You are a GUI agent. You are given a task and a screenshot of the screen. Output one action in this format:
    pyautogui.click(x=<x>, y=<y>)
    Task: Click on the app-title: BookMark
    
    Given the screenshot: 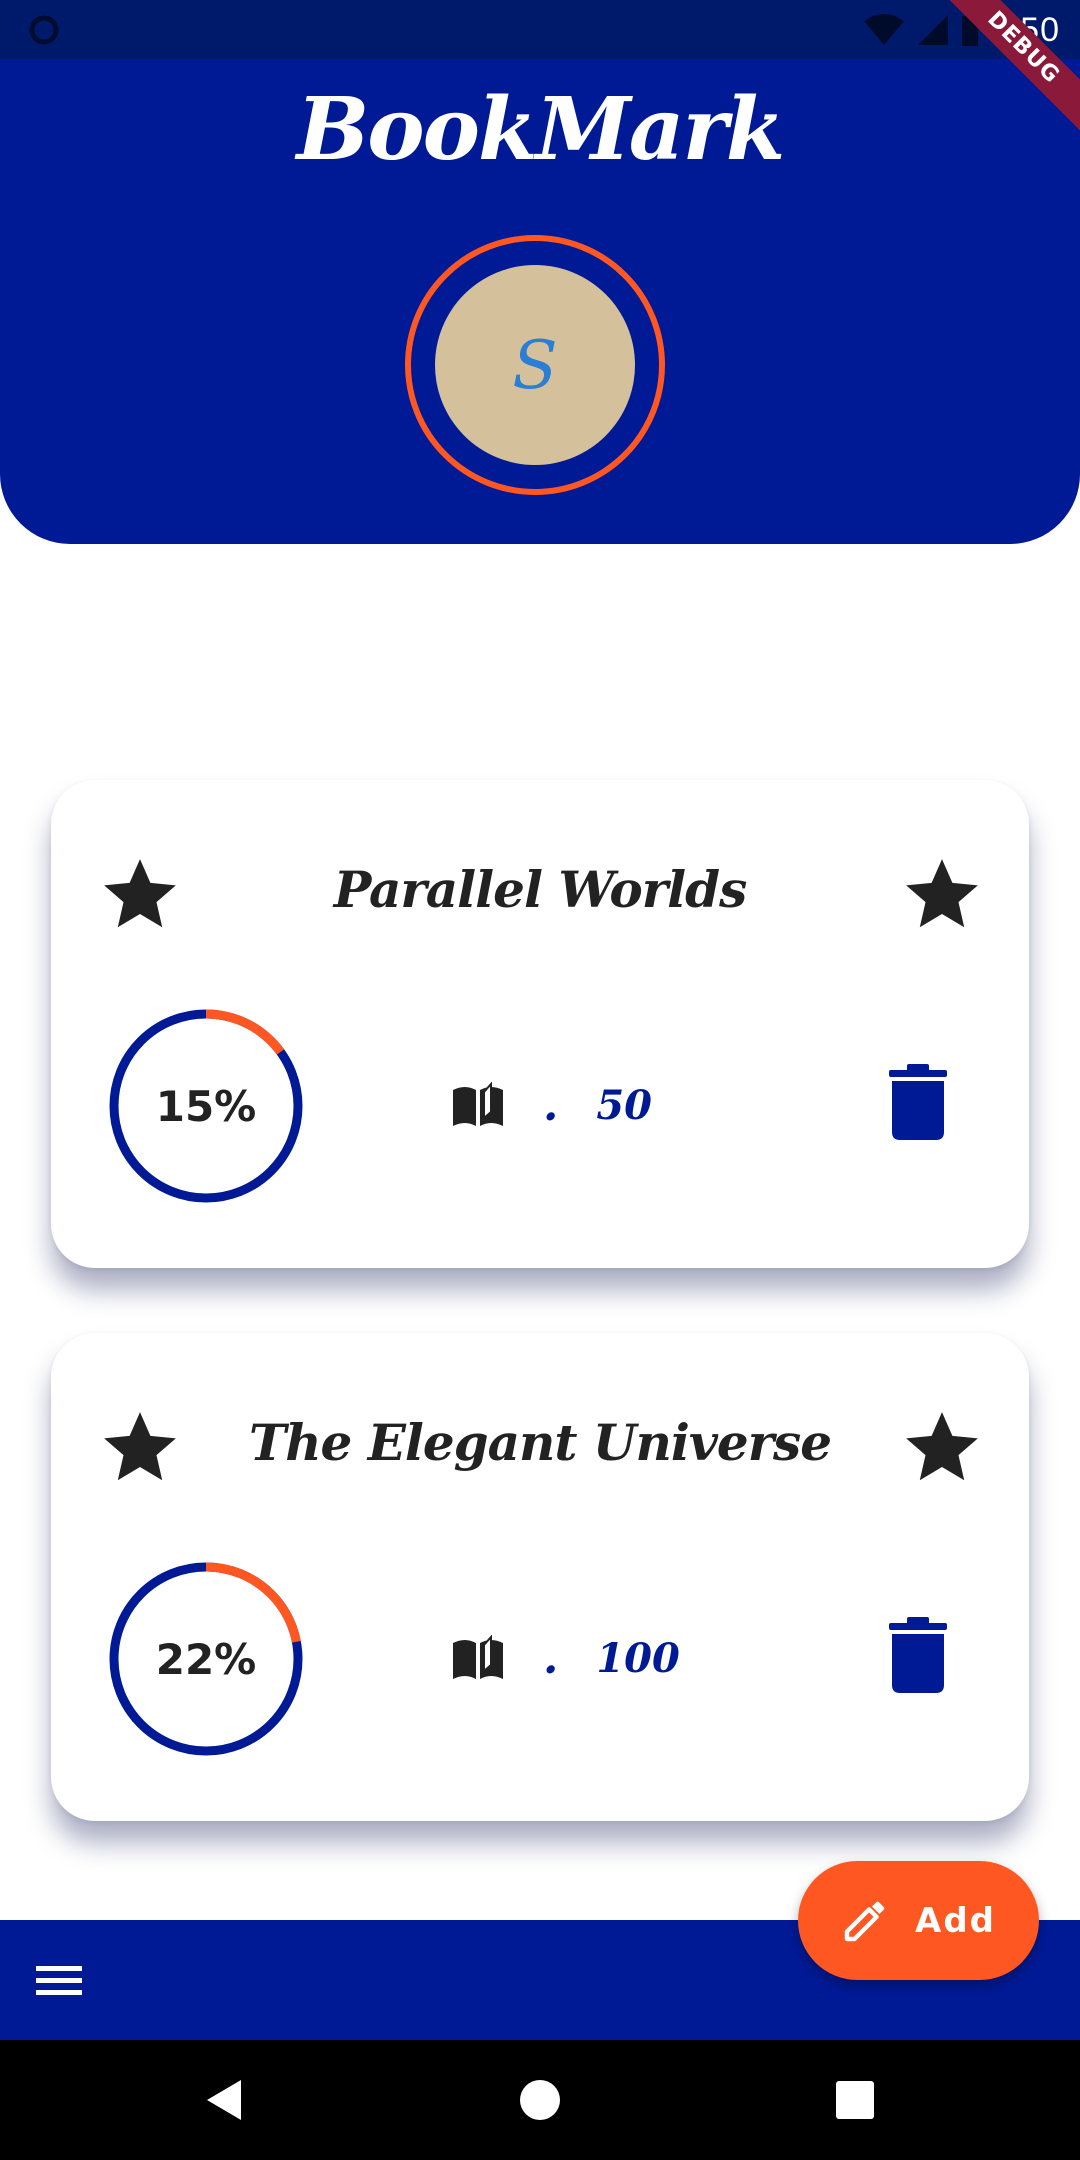 What is the action you would take?
    pyautogui.click(x=541, y=129)
    